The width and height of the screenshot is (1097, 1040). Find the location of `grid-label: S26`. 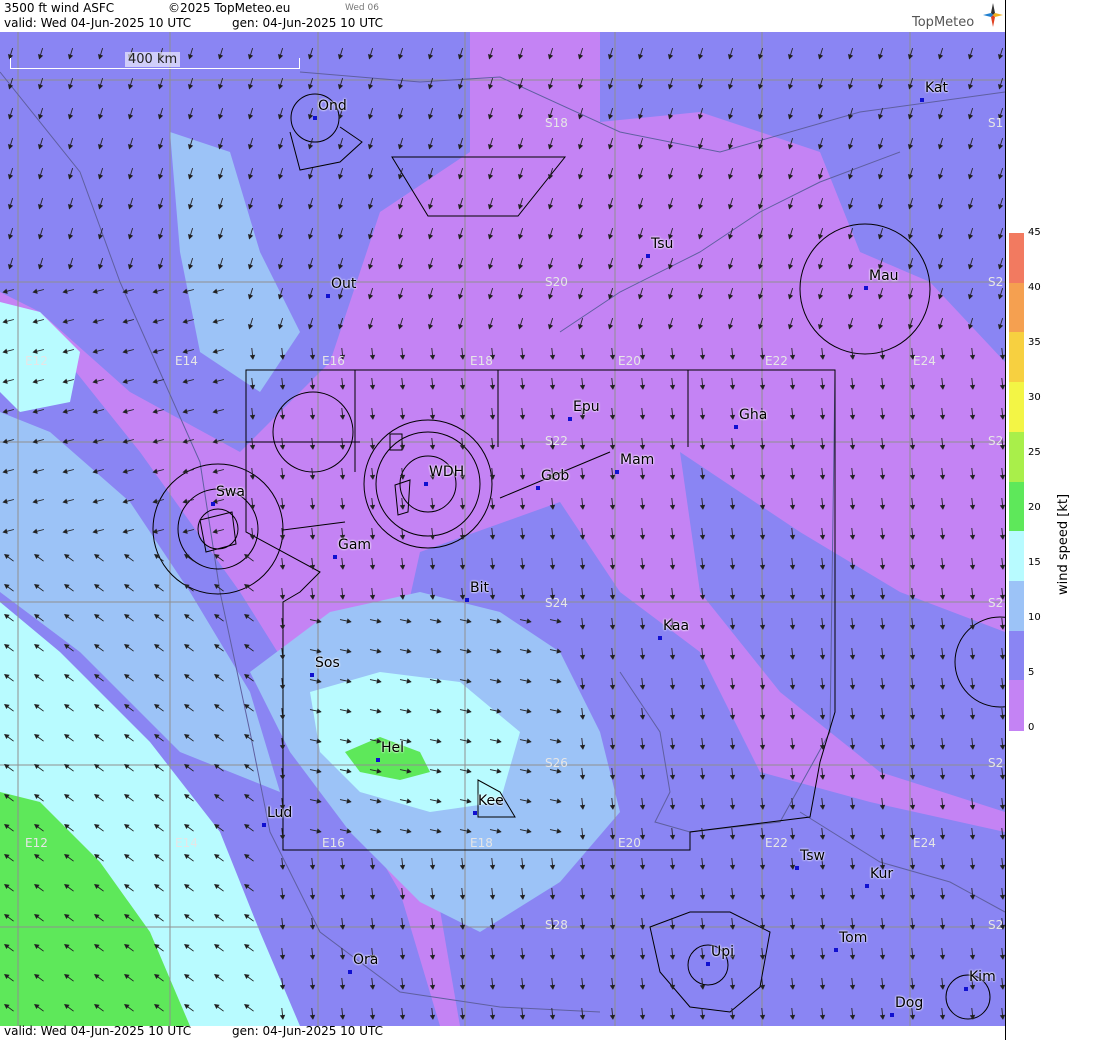

grid-label: S26 is located at coordinates (556, 763).